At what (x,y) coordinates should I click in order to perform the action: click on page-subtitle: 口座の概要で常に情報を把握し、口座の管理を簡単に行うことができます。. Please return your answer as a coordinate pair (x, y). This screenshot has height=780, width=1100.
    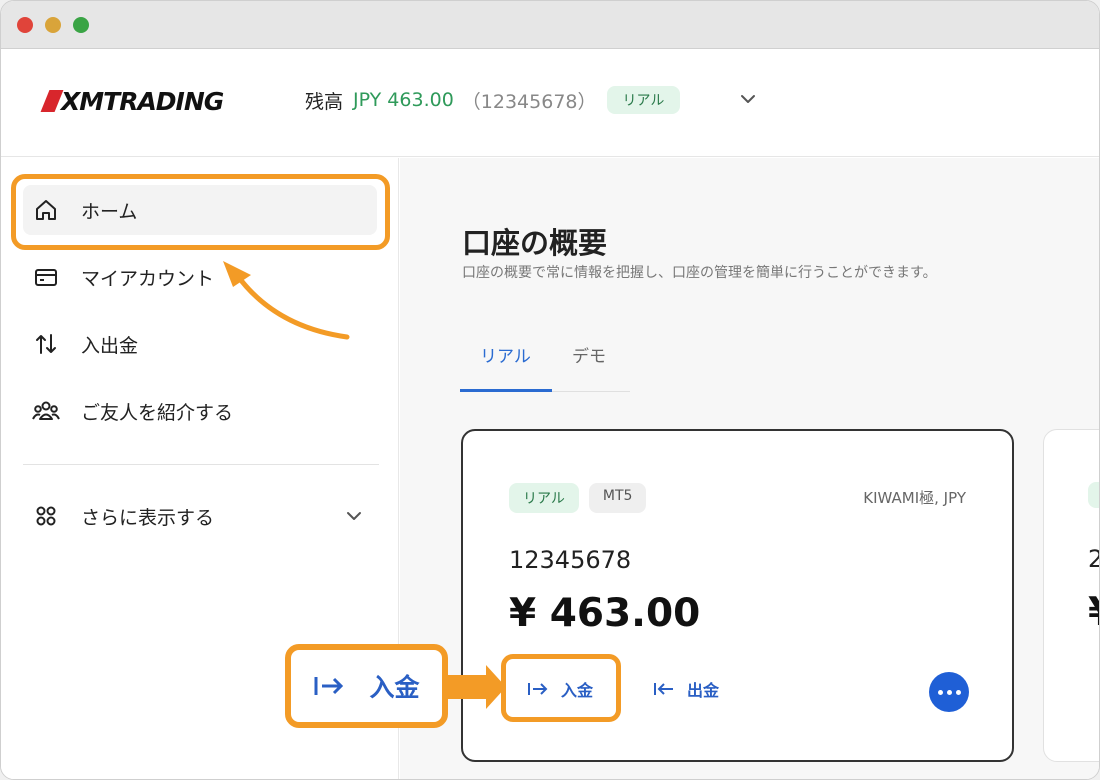
    Looking at the image, I should click on (699, 273).